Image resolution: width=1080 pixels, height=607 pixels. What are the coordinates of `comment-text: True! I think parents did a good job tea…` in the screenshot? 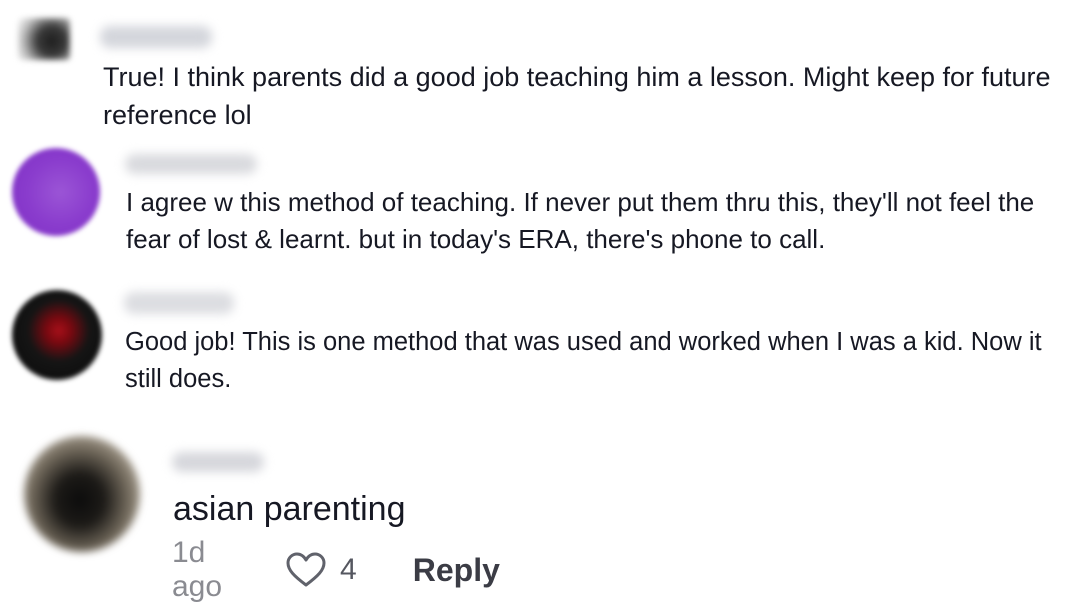 It's located at (581, 96).